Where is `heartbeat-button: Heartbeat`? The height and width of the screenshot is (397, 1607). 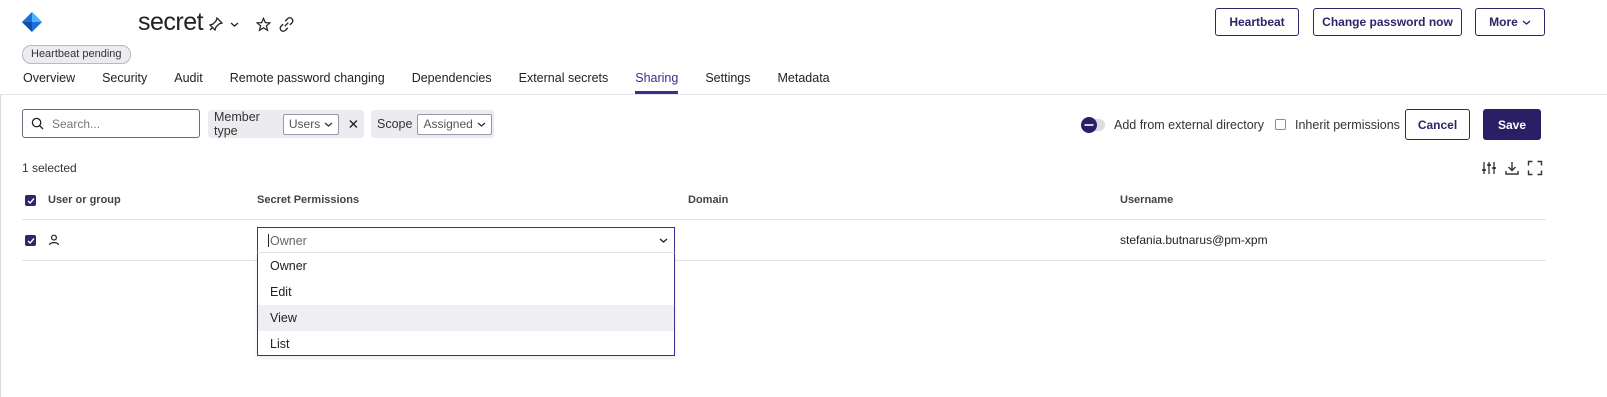
heartbeat-button: Heartbeat is located at coordinates (1257, 22).